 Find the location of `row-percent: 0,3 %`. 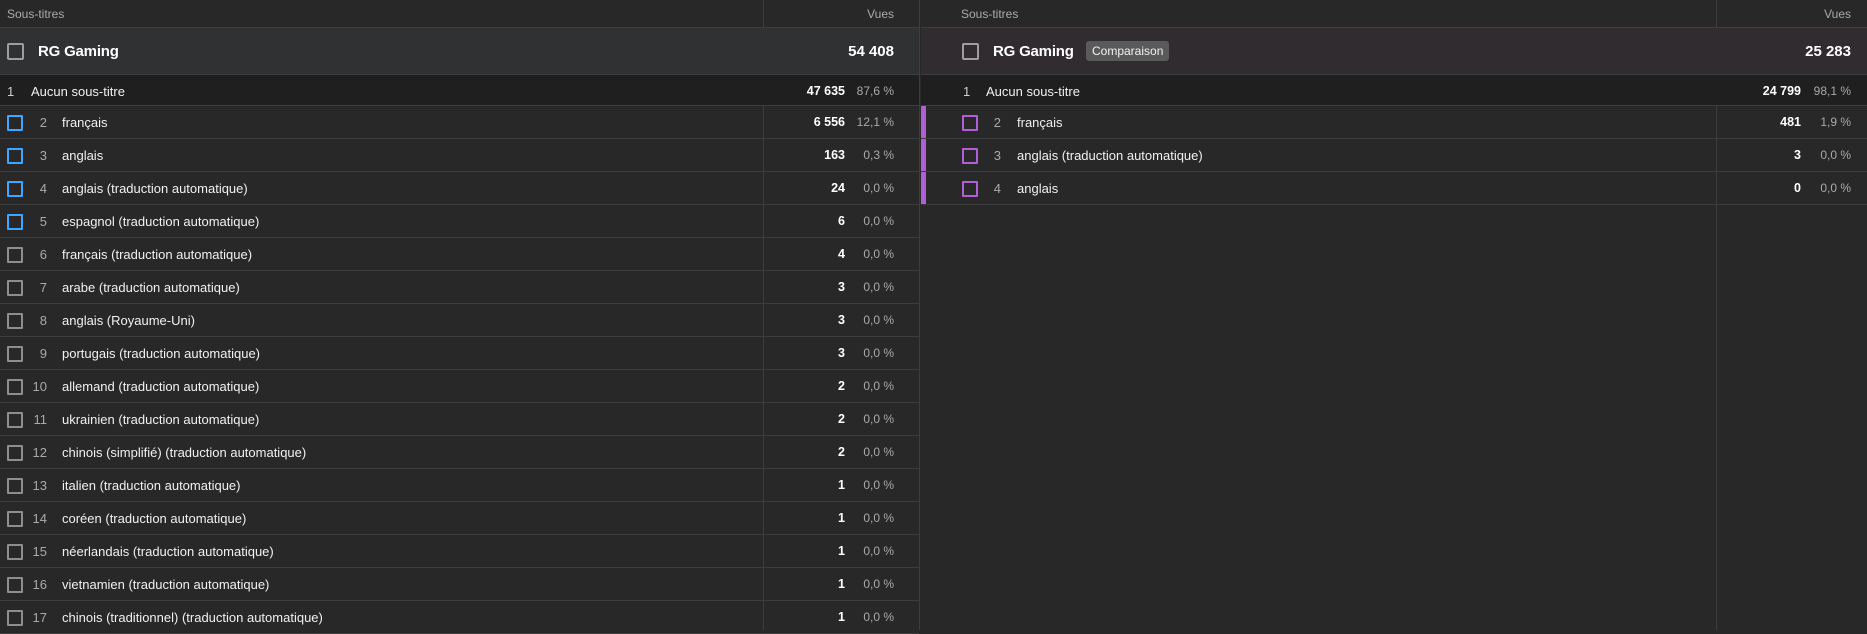

row-percent: 0,3 % is located at coordinates (878, 155).